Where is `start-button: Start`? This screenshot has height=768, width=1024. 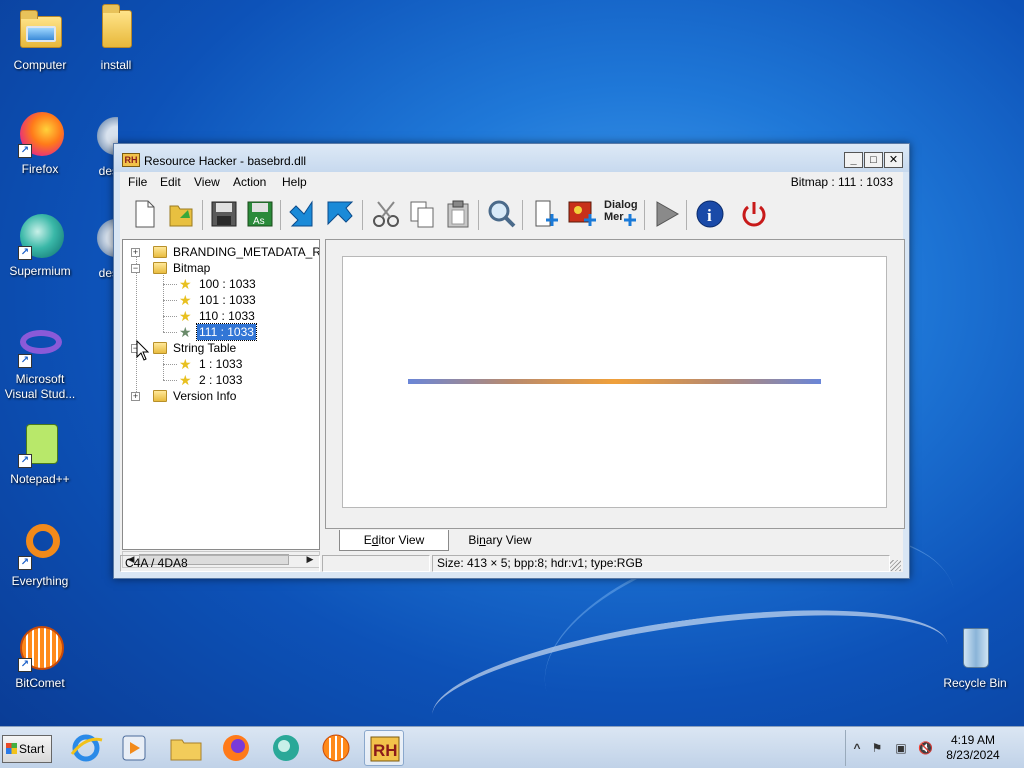
start-button: Start is located at coordinates (27, 749).